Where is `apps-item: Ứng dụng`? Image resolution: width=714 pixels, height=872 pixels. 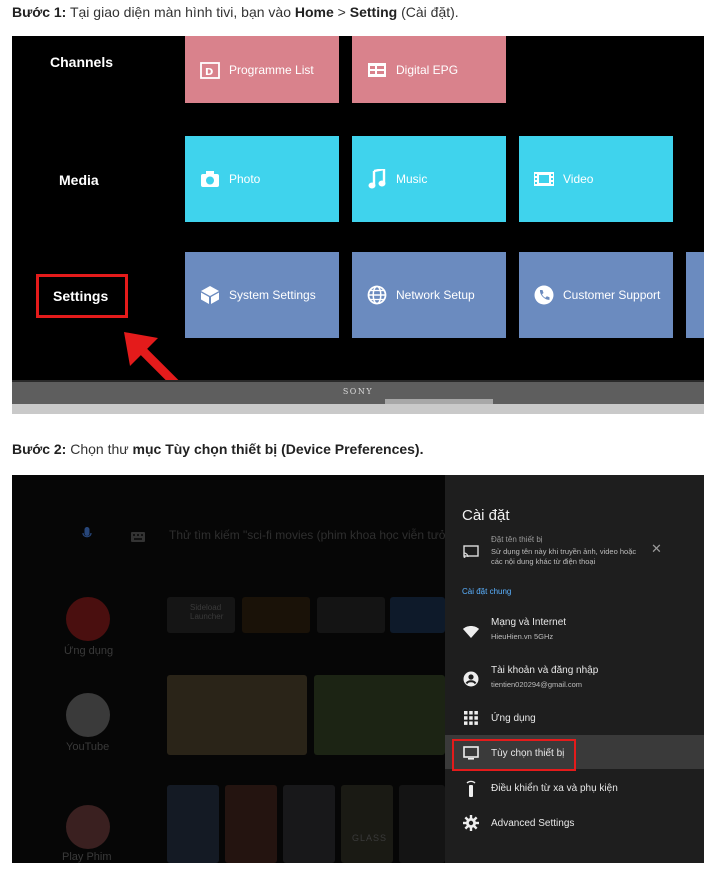 apps-item: Ứng dụng is located at coordinates (574, 719).